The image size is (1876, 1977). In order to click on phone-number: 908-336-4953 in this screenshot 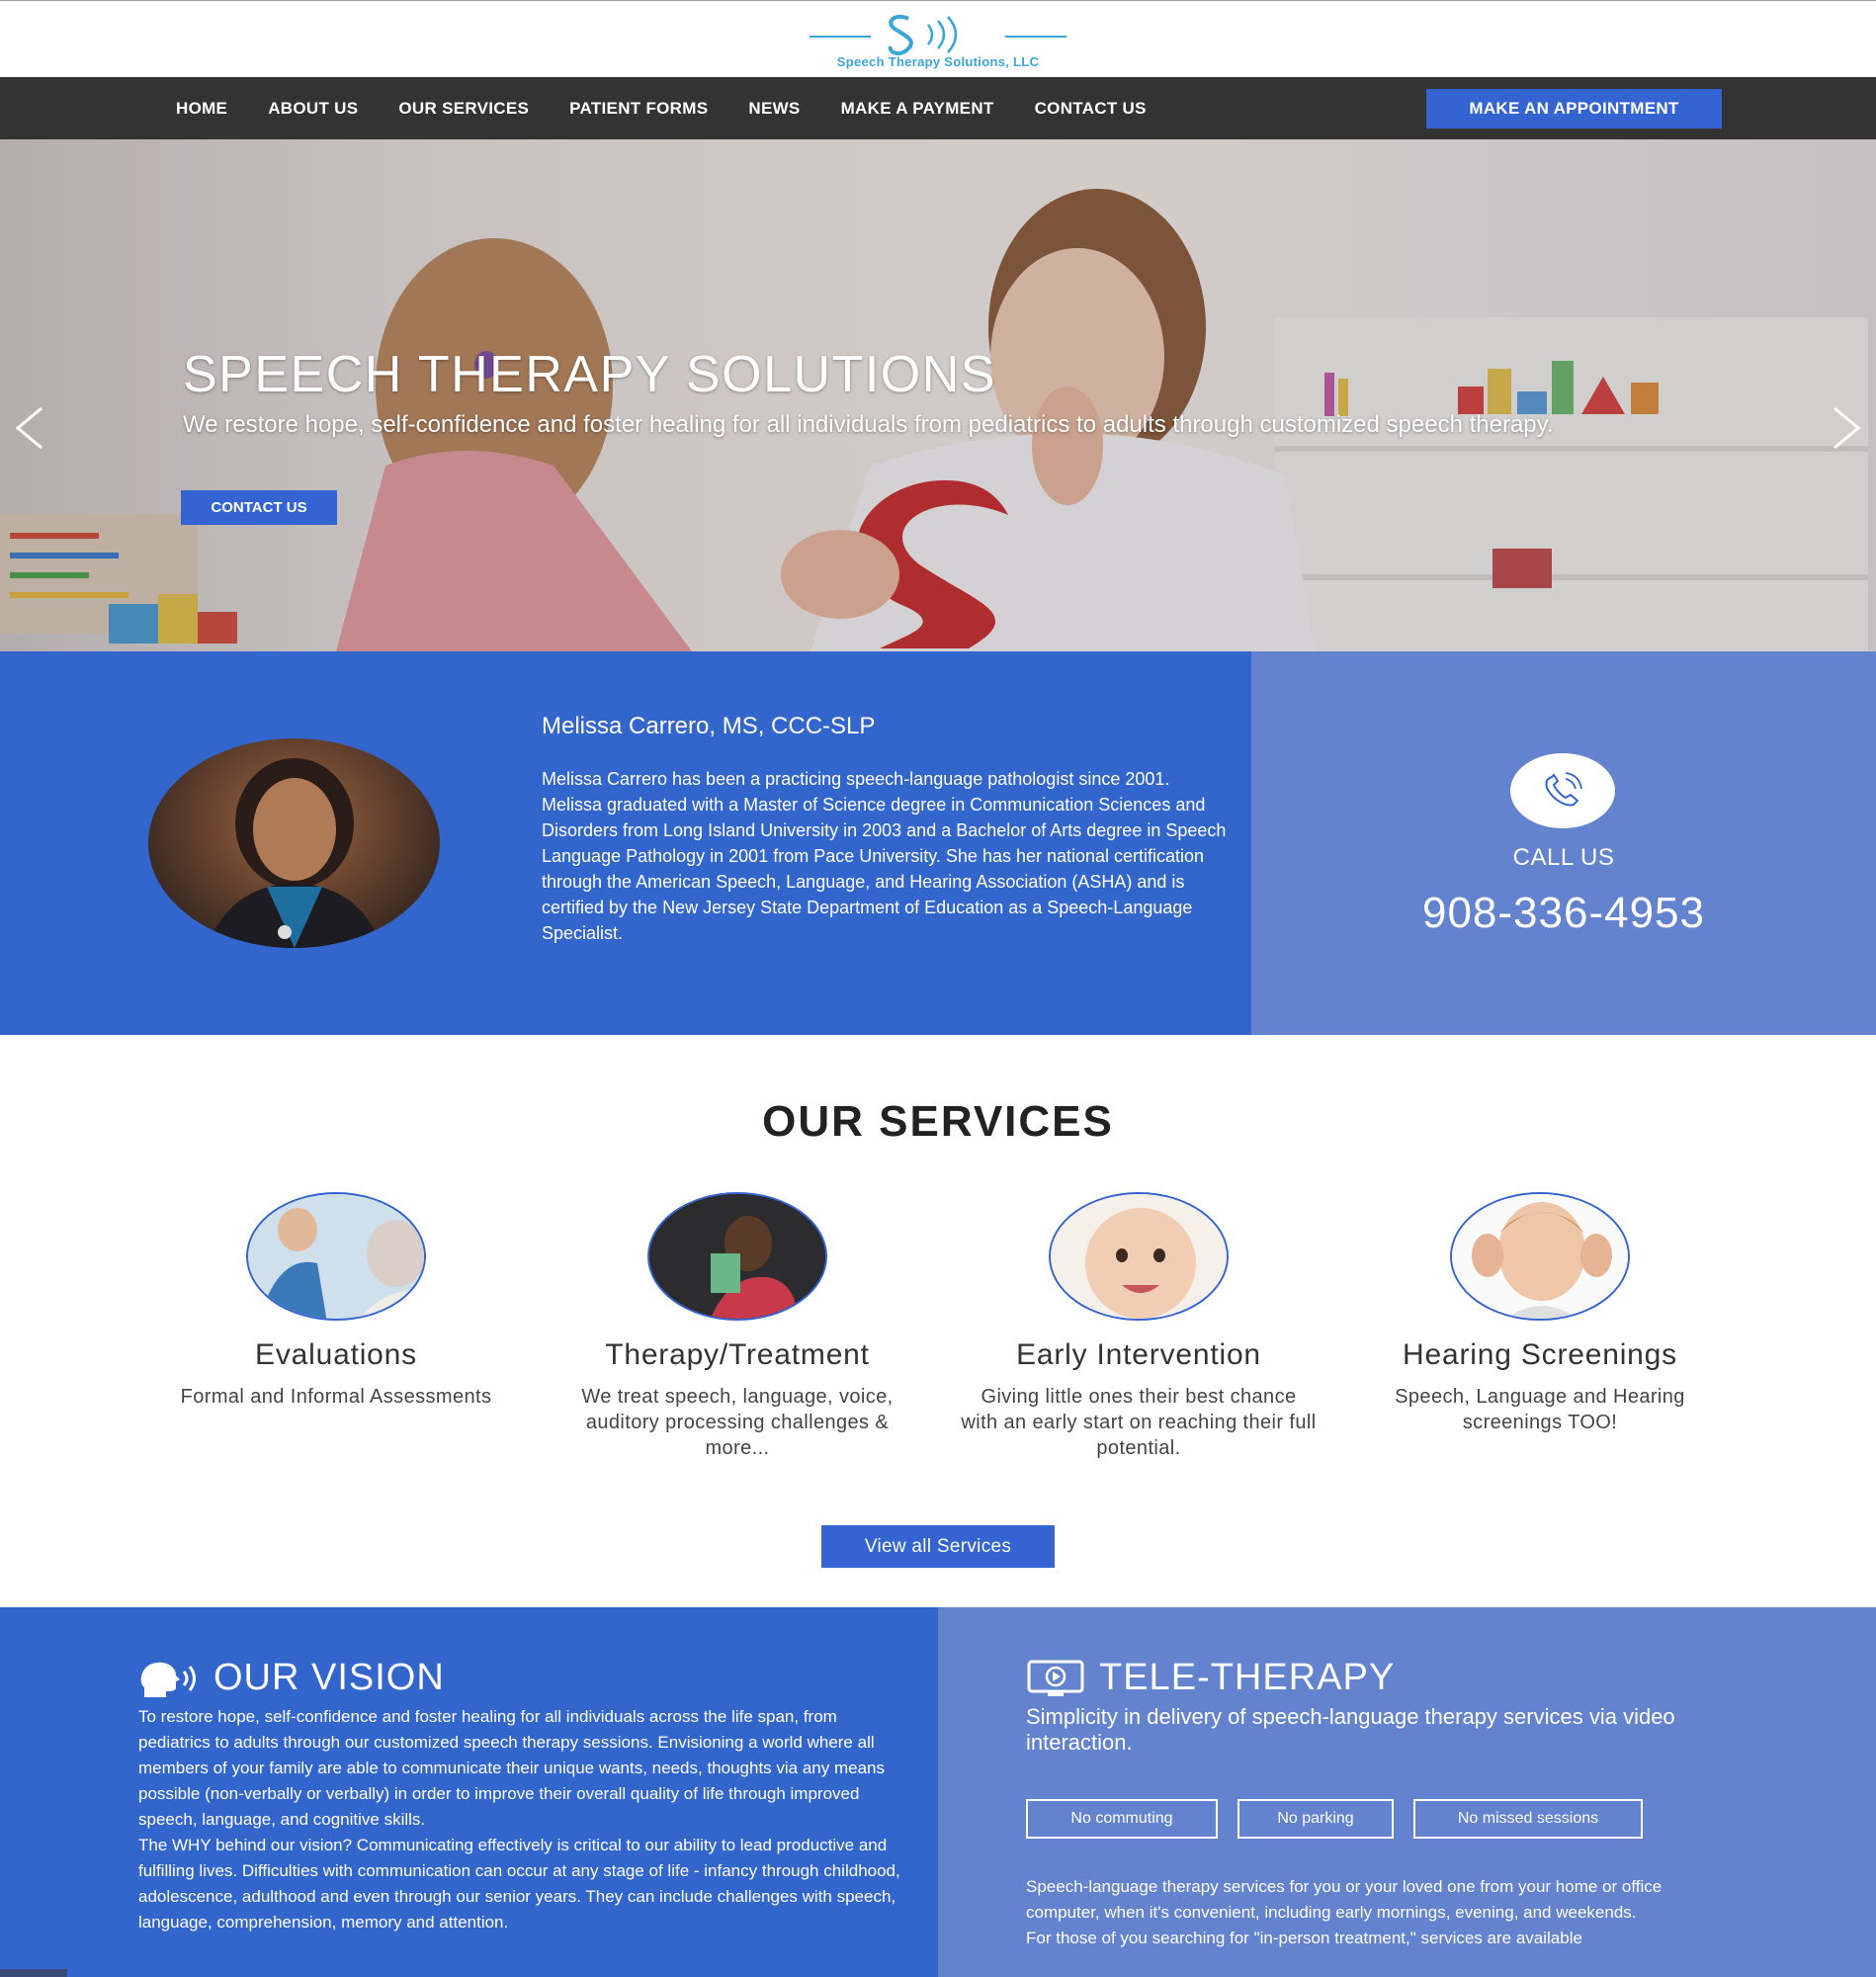, I will do `click(1563, 914)`.